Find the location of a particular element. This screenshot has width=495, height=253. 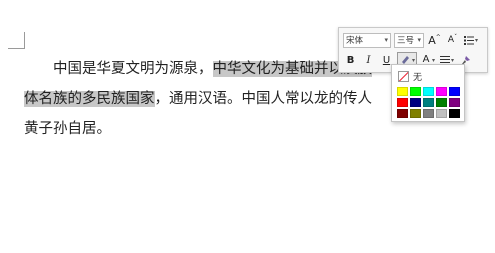

underline-icon: U is located at coordinates (386, 60).